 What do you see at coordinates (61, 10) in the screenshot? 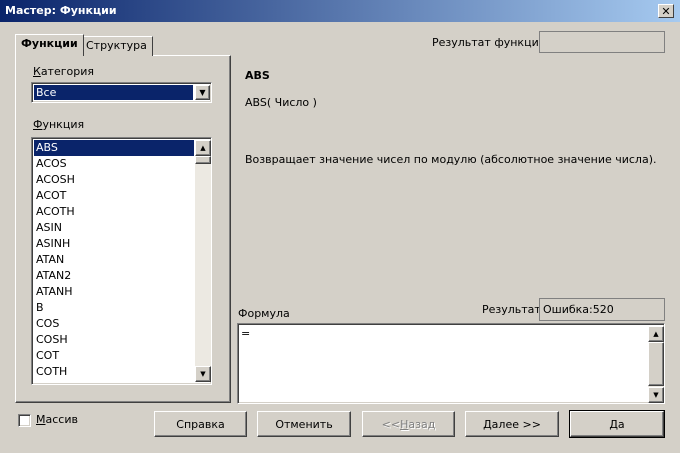
I see `window-title: Мастер: Функции` at bounding box center [61, 10].